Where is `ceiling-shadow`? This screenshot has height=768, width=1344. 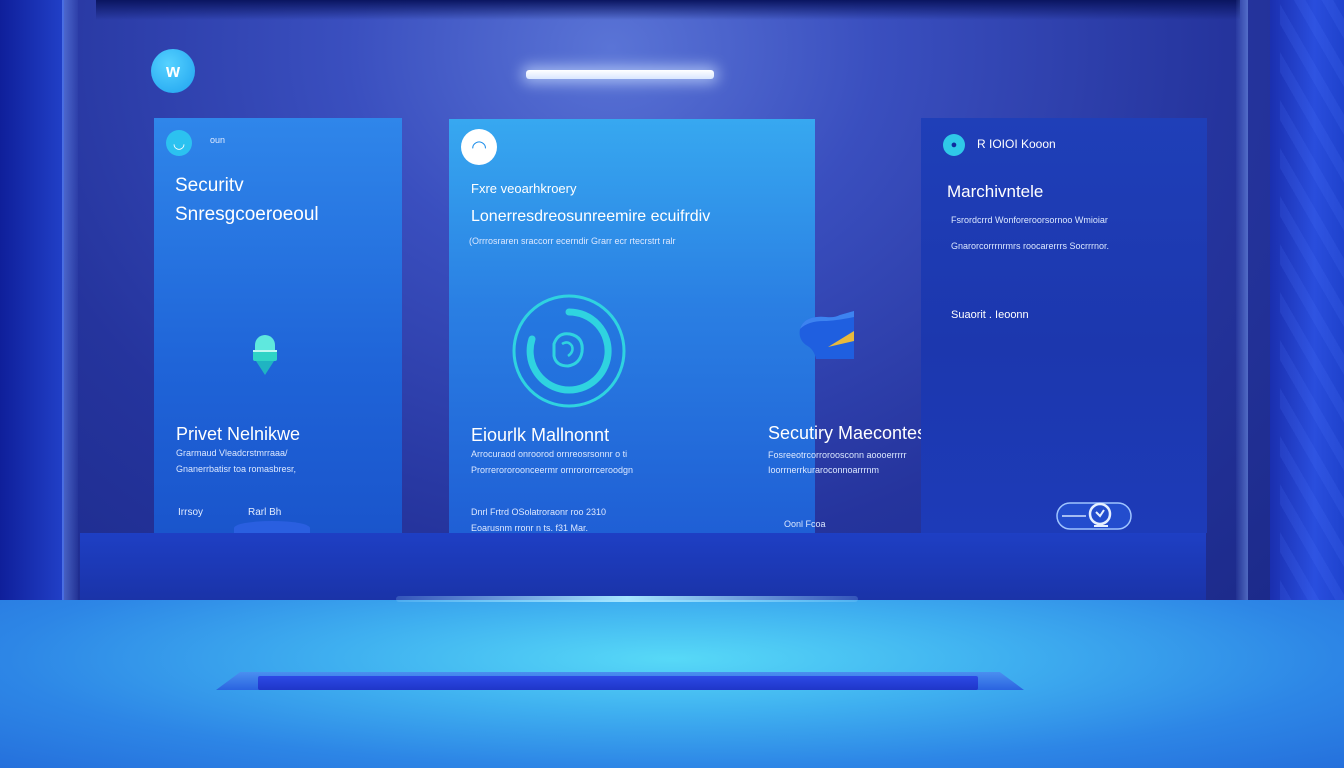 ceiling-shadow is located at coordinates (668, 10).